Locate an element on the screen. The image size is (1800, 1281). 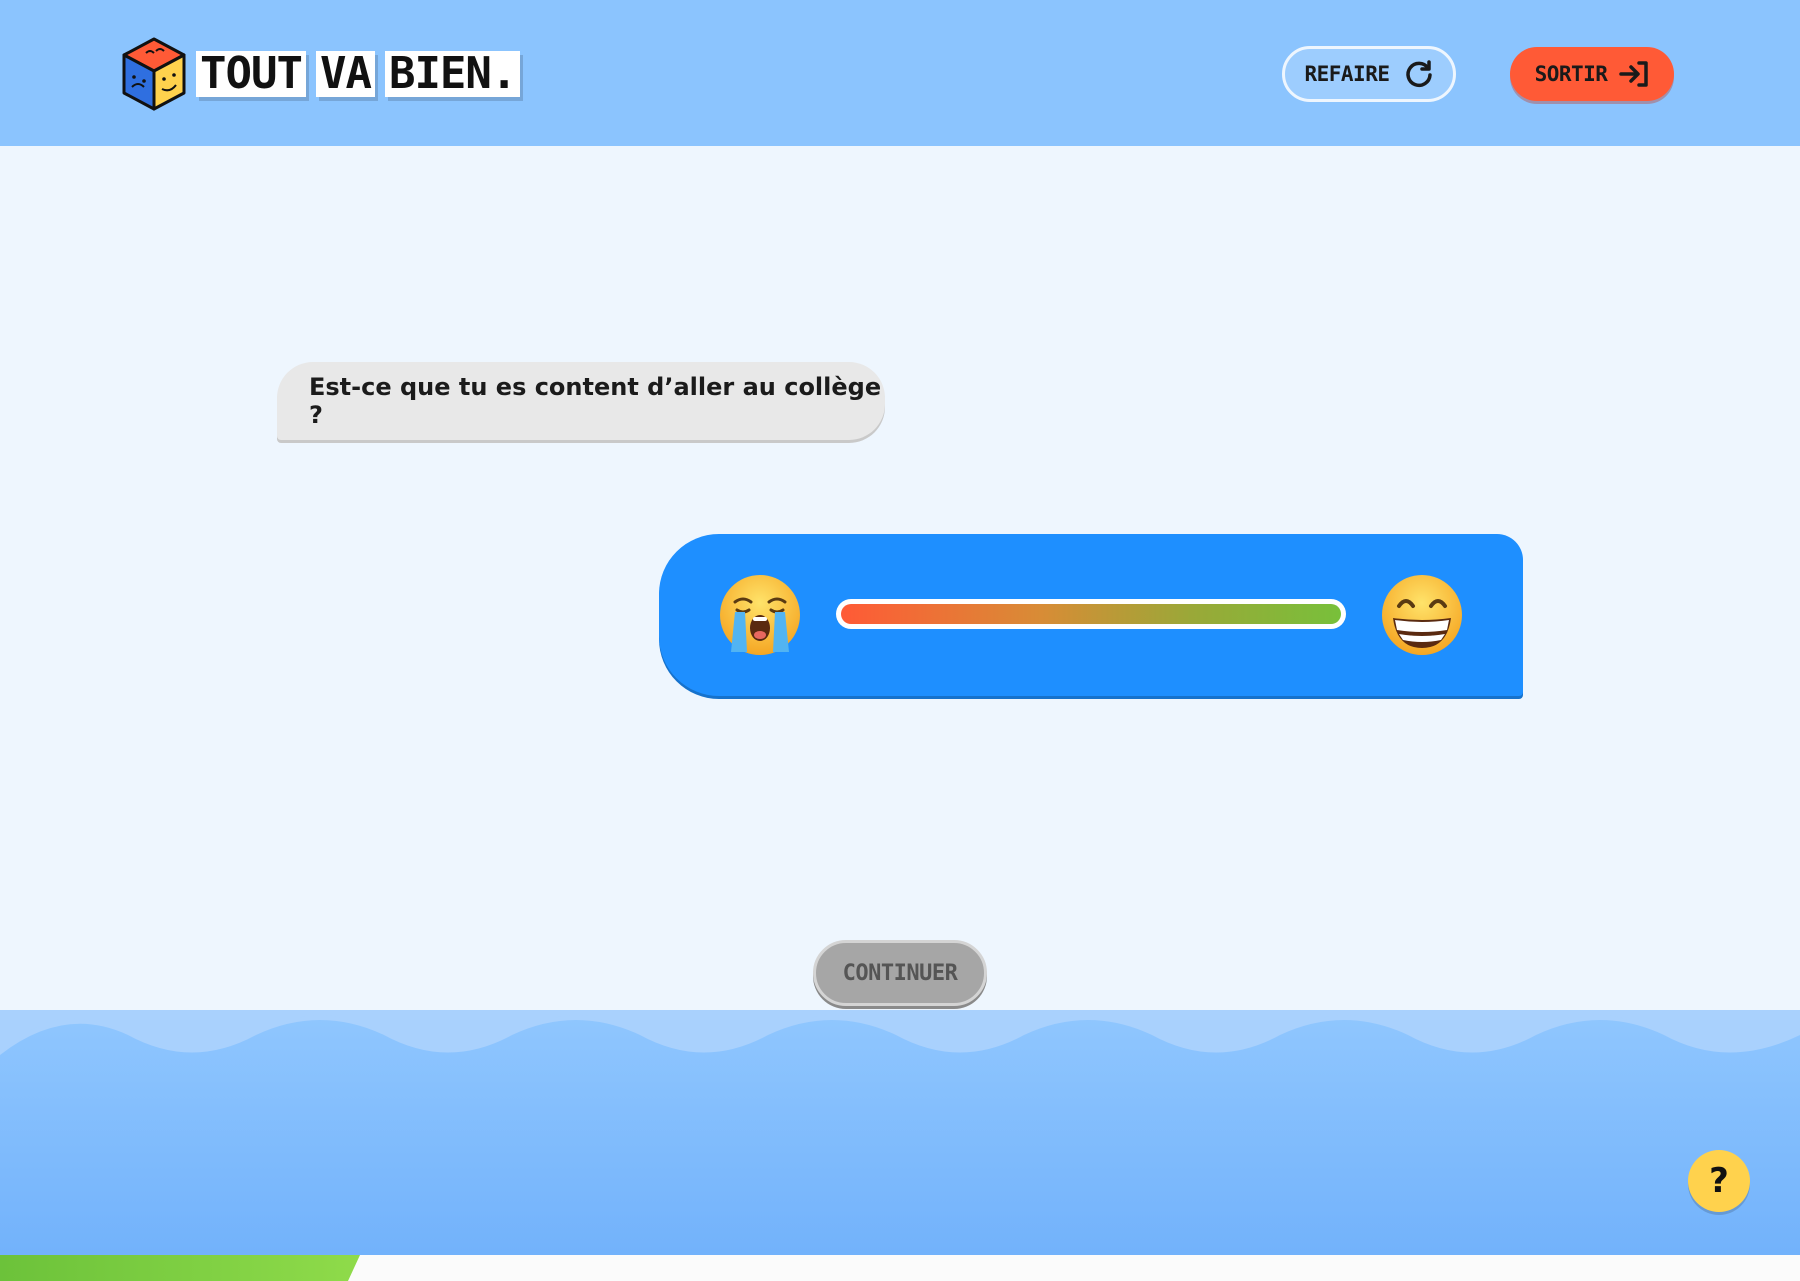
refresh-icon is located at coordinates (1418, 74).